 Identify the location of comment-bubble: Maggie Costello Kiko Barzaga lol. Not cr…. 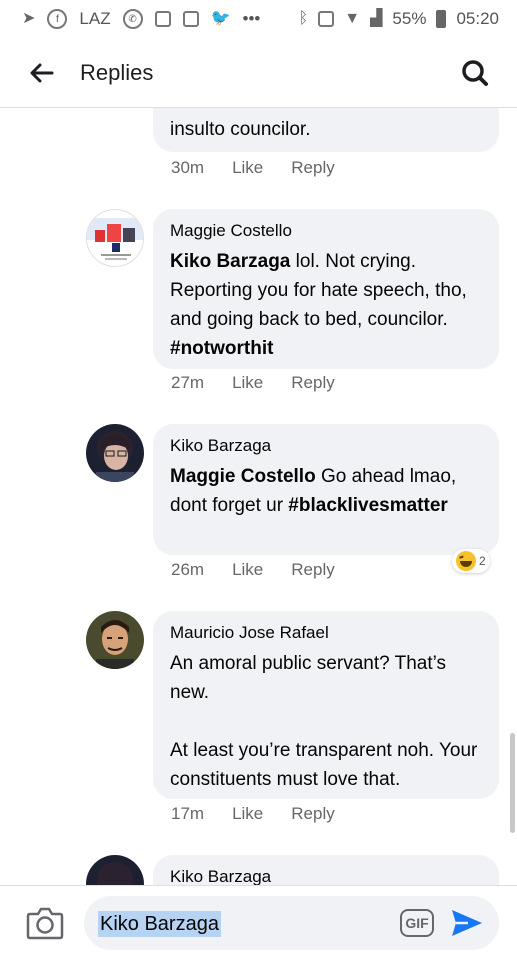
(326, 289).